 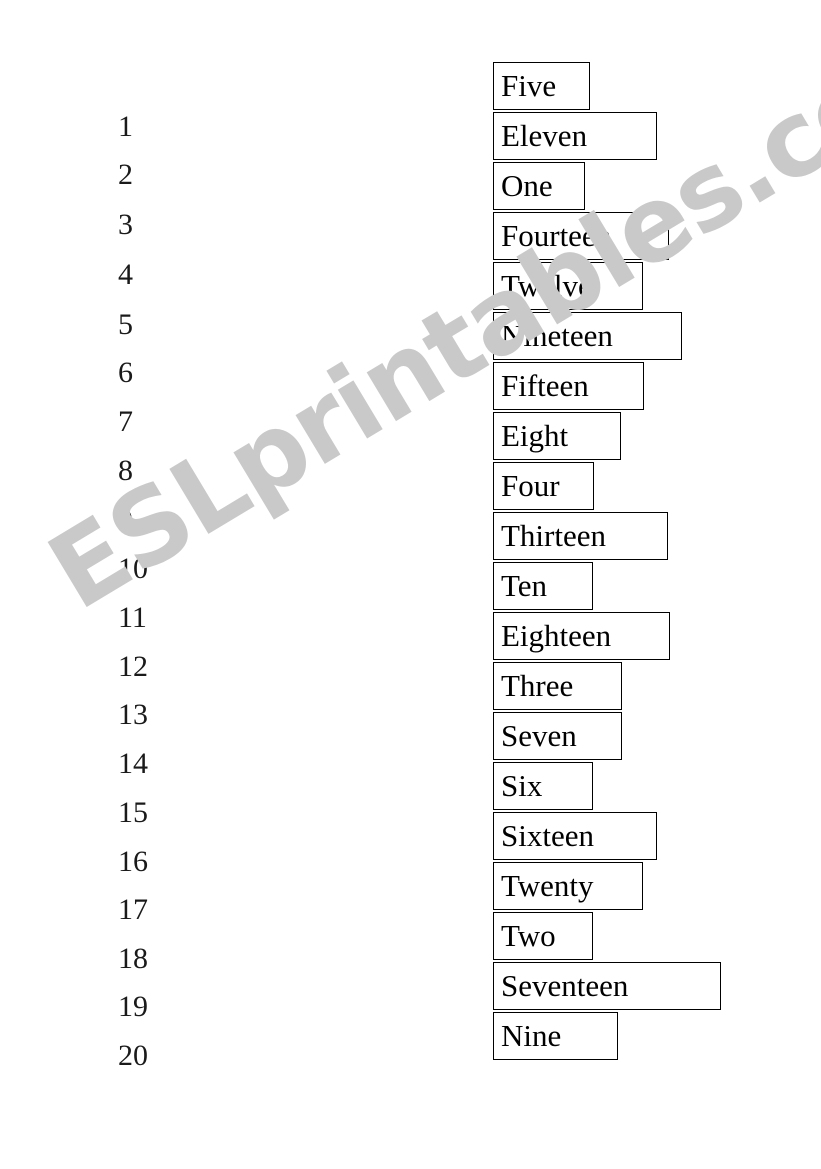 I want to click on word-box: Fourteen, so click(x=581, y=236).